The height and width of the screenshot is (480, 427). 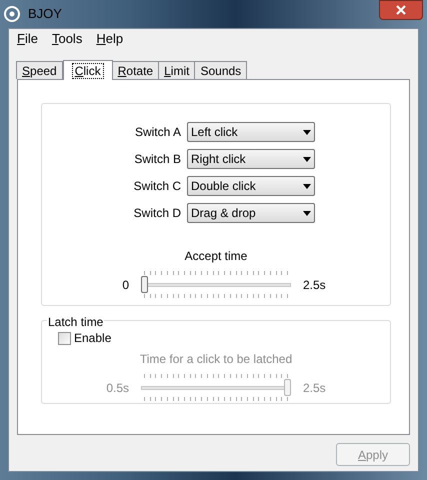 What do you see at coordinates (12, 14) in the screenshot?
I see `app-icon` at bounding box center [12, 14].